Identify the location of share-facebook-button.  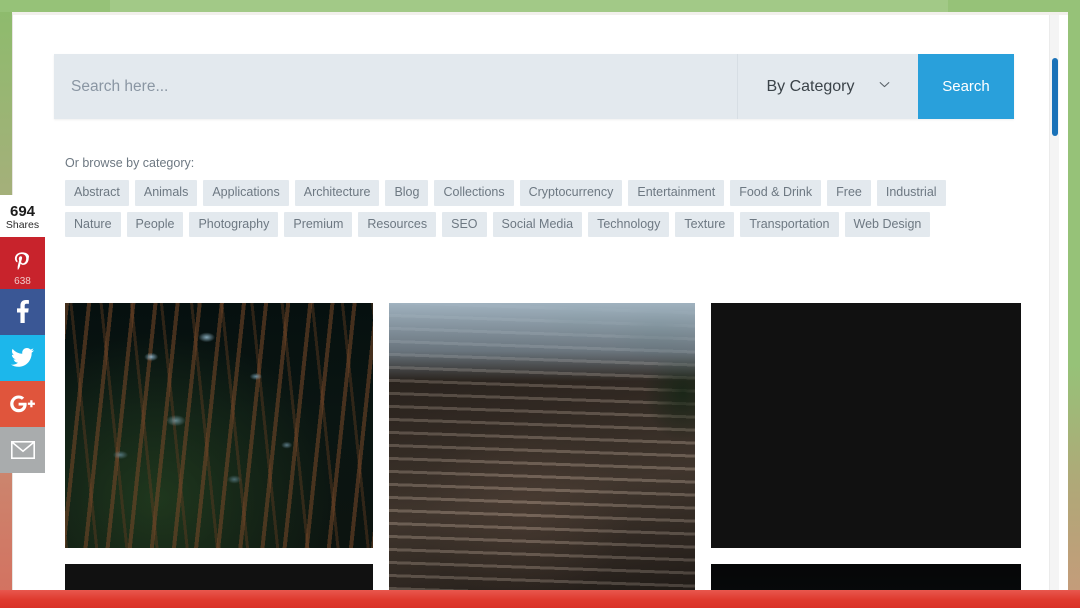
(22, 311).